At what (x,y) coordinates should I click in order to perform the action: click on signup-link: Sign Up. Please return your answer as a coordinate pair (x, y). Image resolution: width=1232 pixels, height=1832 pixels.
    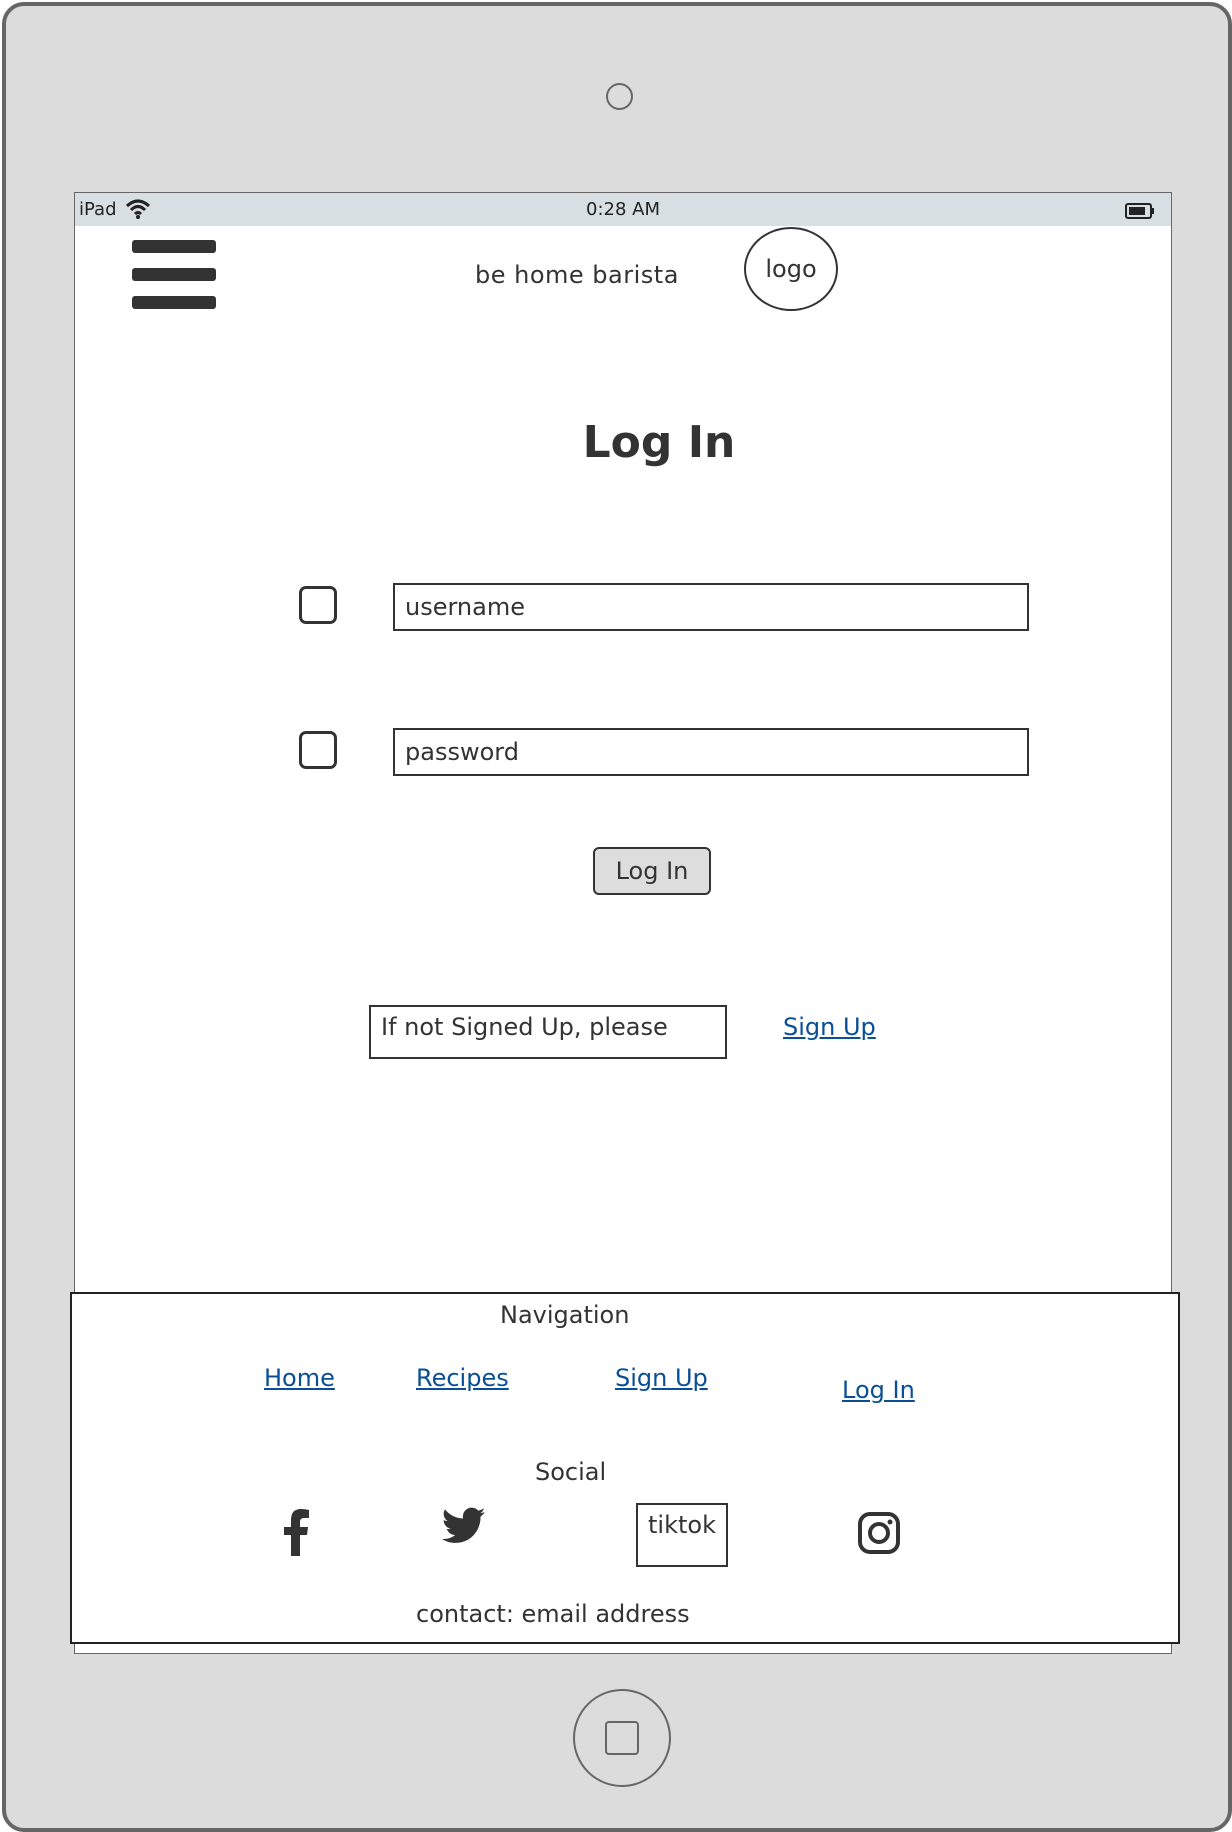
    Looking at the image, I should click on (829, 1027).